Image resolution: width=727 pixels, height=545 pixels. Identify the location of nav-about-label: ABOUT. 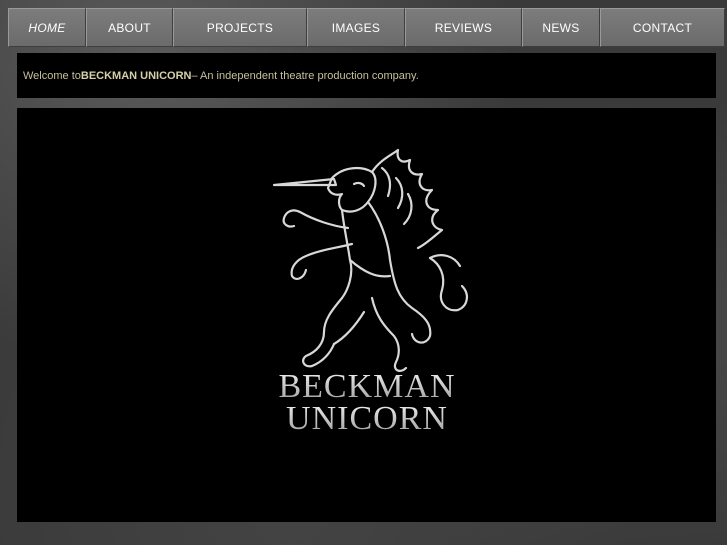
(129, 27).